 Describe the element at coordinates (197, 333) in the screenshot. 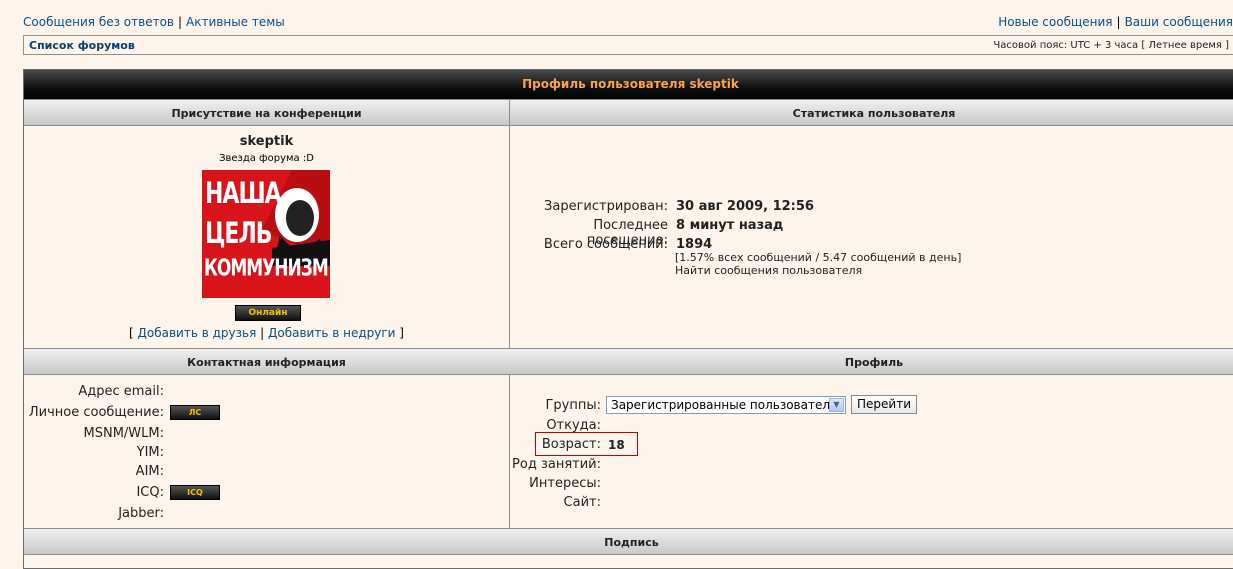

I see `add-friend-link: Добавить в друзья` at that location.